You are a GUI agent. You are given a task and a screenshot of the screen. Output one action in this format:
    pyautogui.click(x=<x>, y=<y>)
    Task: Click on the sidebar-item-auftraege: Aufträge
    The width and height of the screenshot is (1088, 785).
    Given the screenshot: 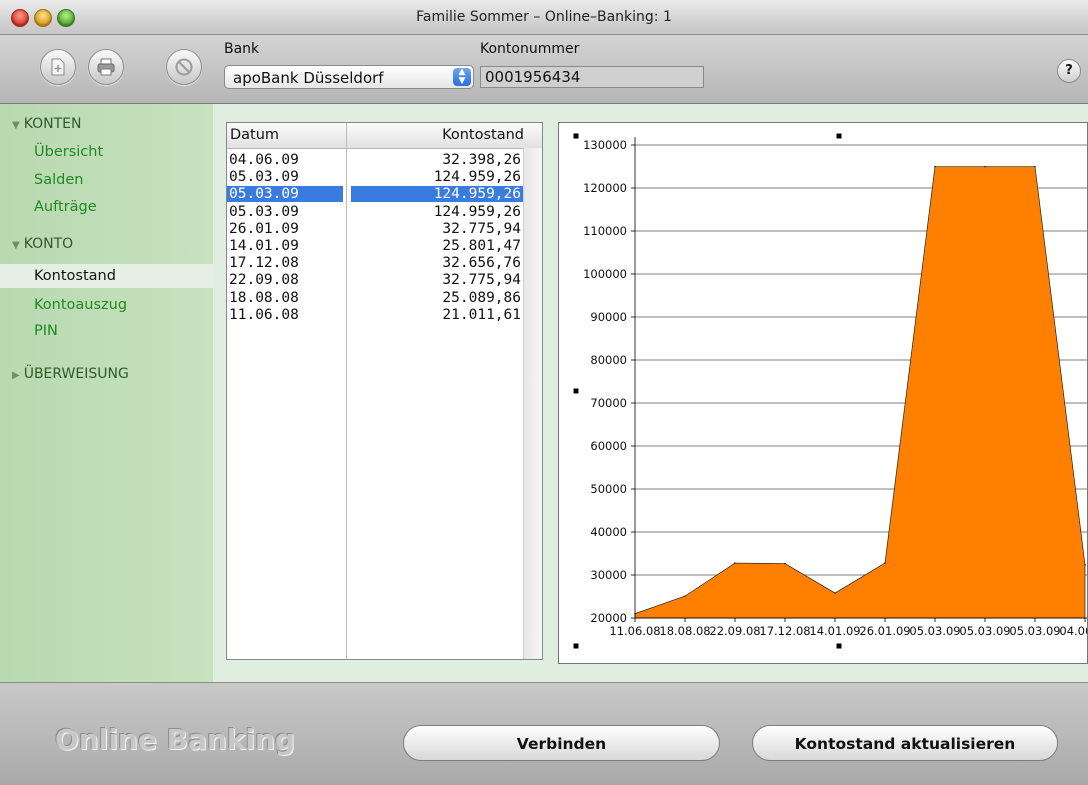 What is the action you would take?
    pyautogui.click(x=65, y=207)
    